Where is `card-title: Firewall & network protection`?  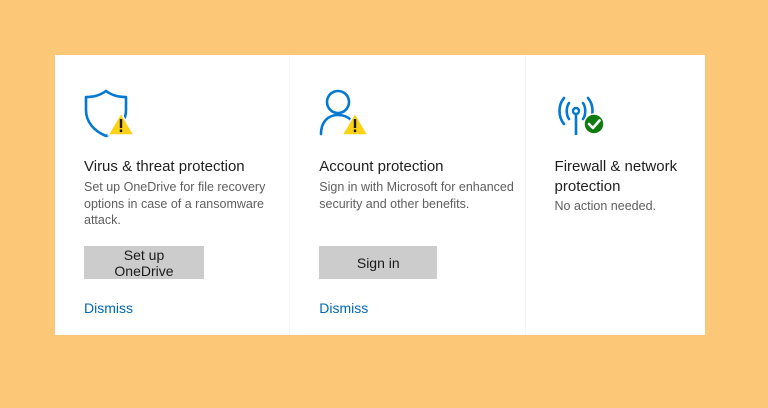 card-title: Firewall & network protection is located at coordinates (616, 176).